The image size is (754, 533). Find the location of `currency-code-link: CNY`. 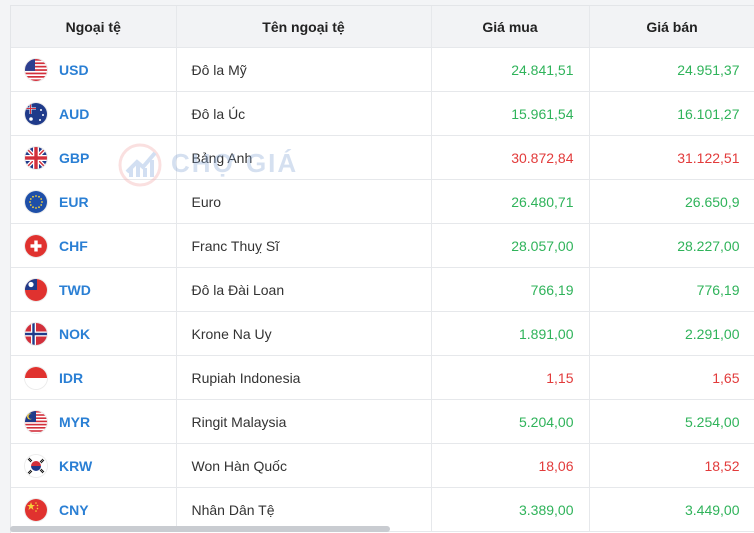

currency-code-link: CNY is located at coordinates (74, 510).